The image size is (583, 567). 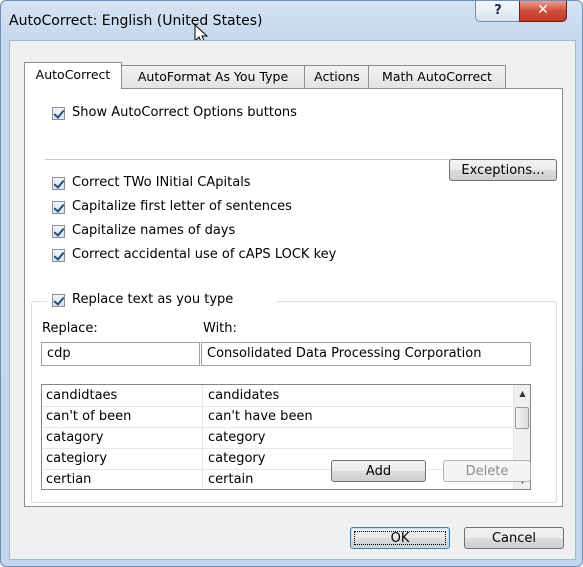 What do you see at coordinates (514, 538) in the screenshot?
I see `cancel-button: Cancel` at bounding box center [514, 538].